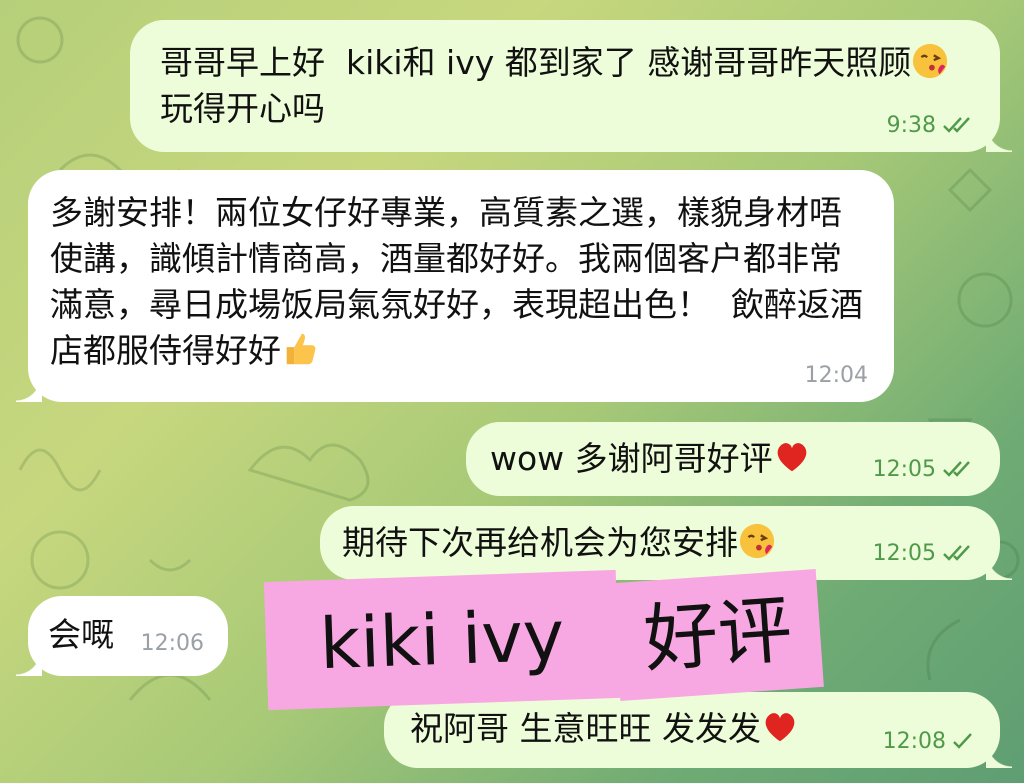 This screenshot has height=783, width=1024. I want to click on message-time: 12:08, so click(914, 741).